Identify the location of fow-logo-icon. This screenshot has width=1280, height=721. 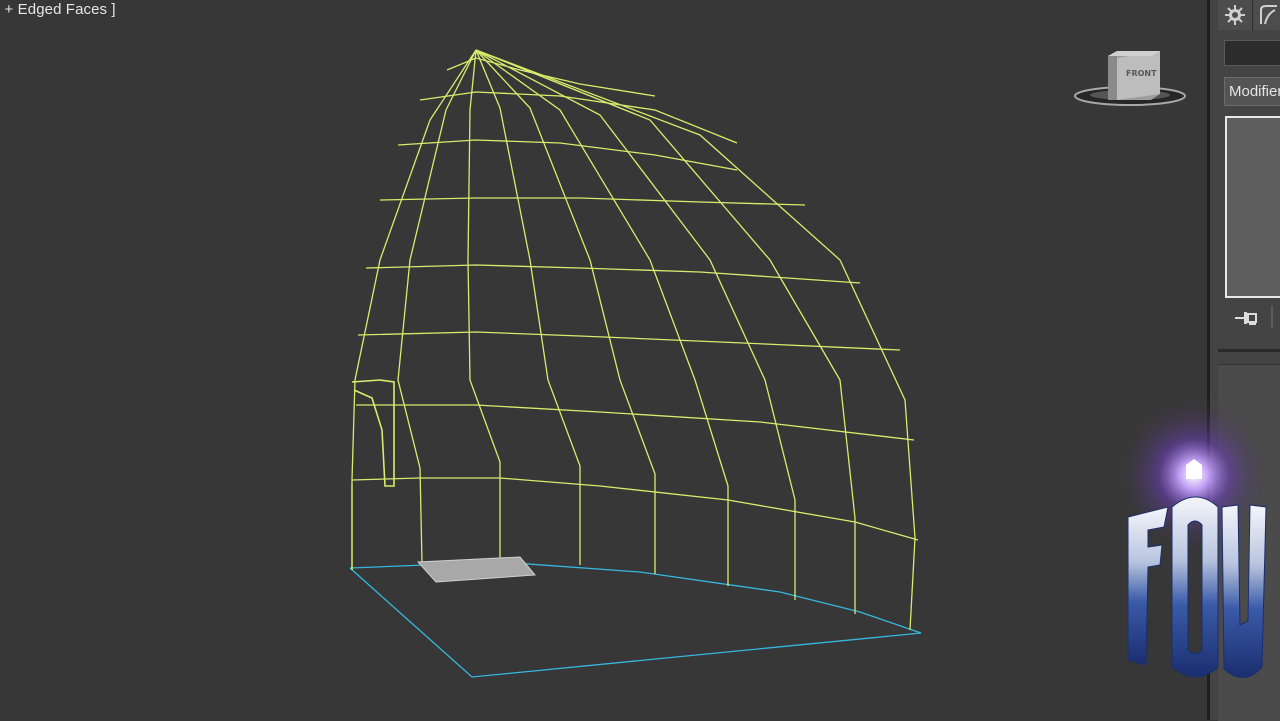
(1194, 536).